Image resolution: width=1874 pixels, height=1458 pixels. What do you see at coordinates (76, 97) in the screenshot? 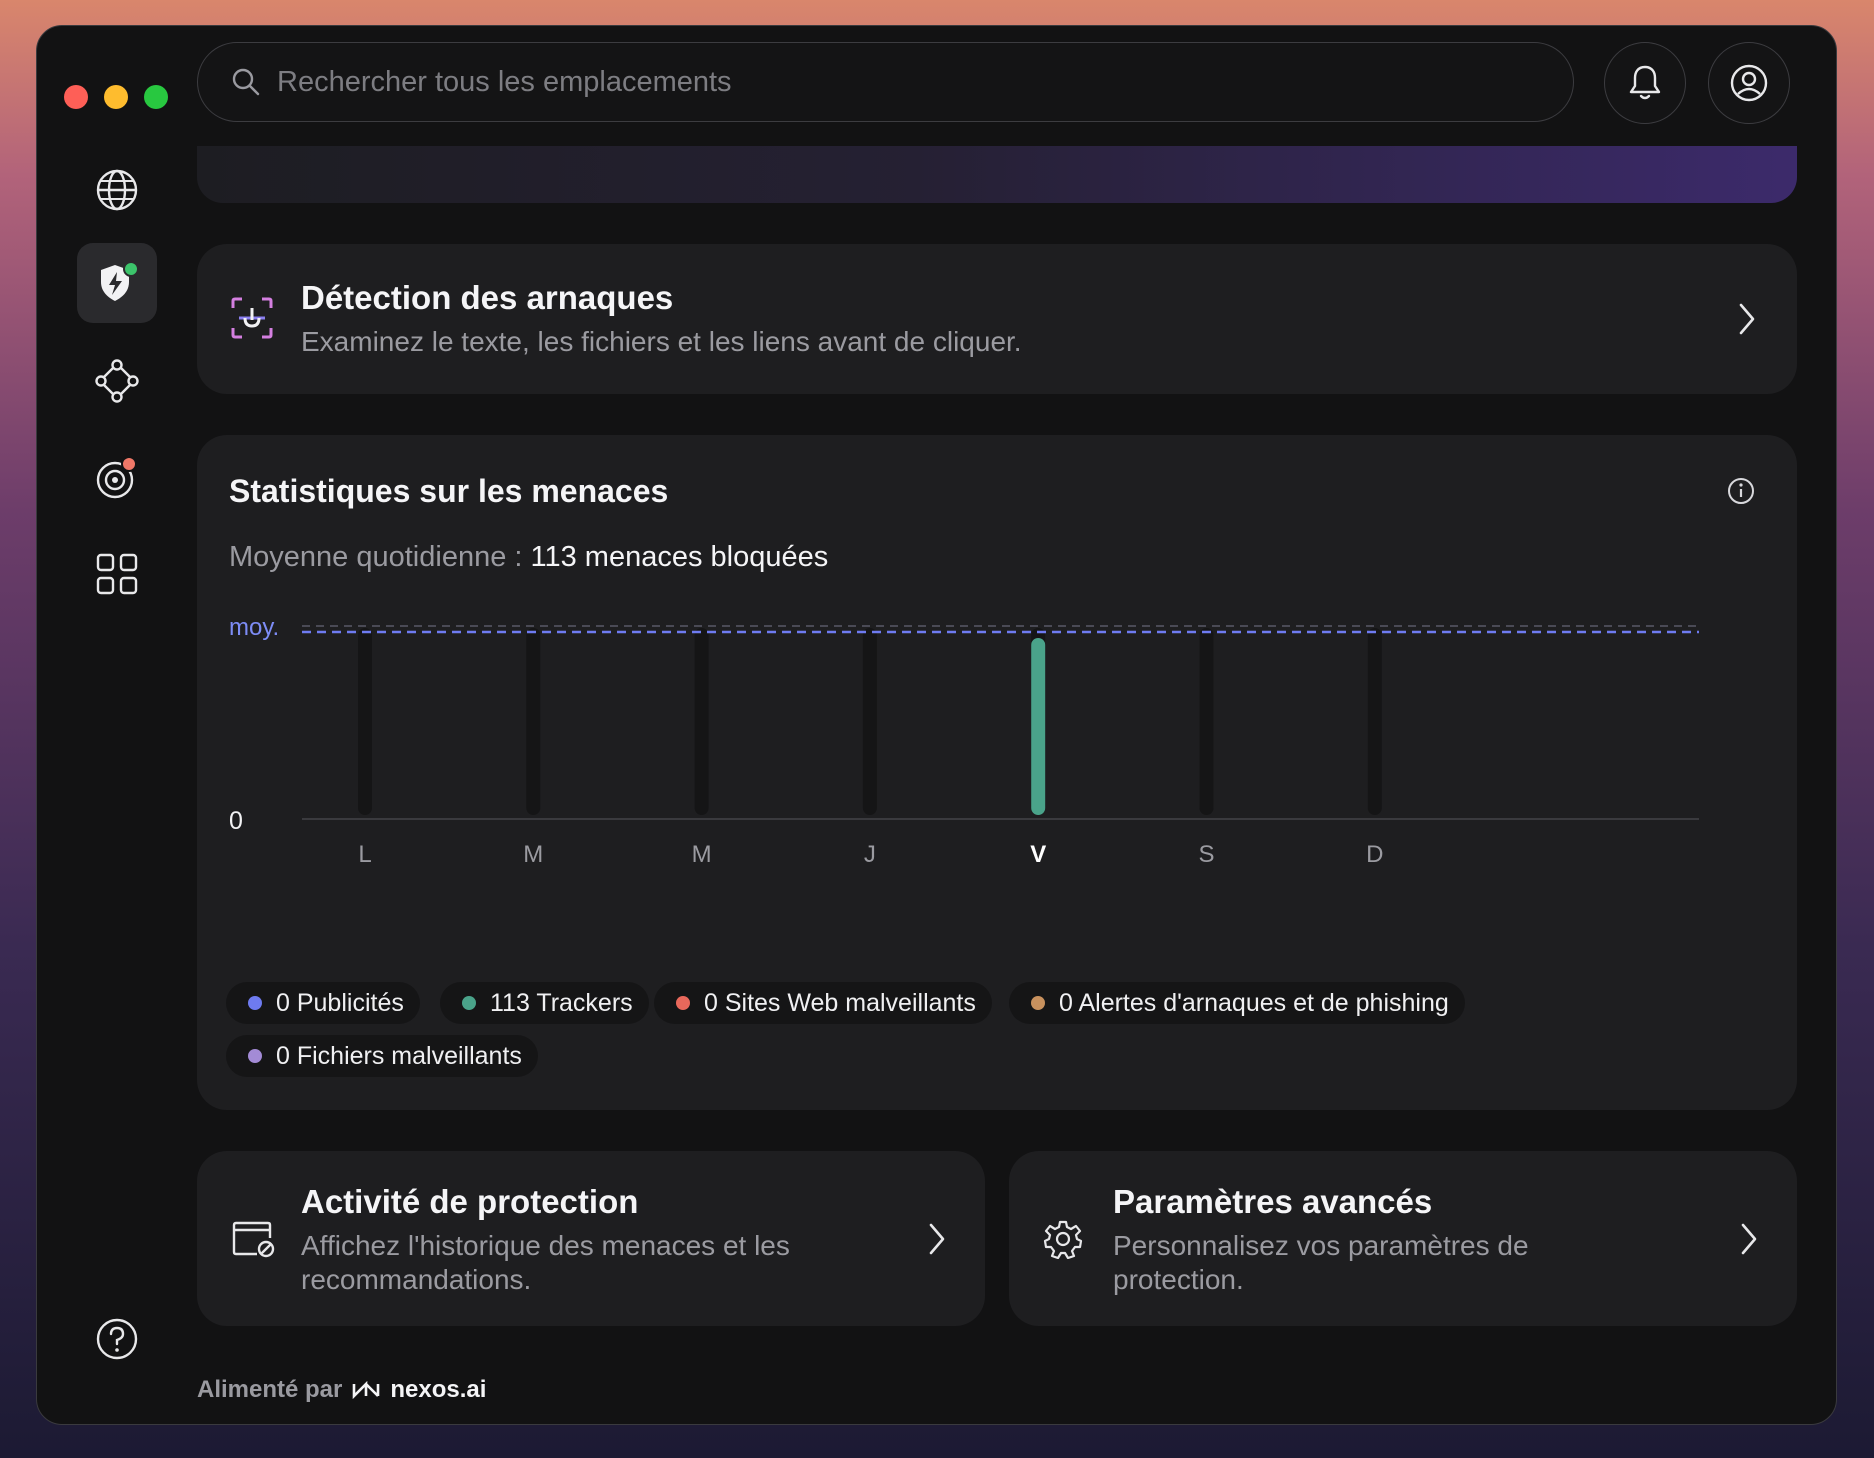
I see `close-window-button` at bounding box center [76, 97].